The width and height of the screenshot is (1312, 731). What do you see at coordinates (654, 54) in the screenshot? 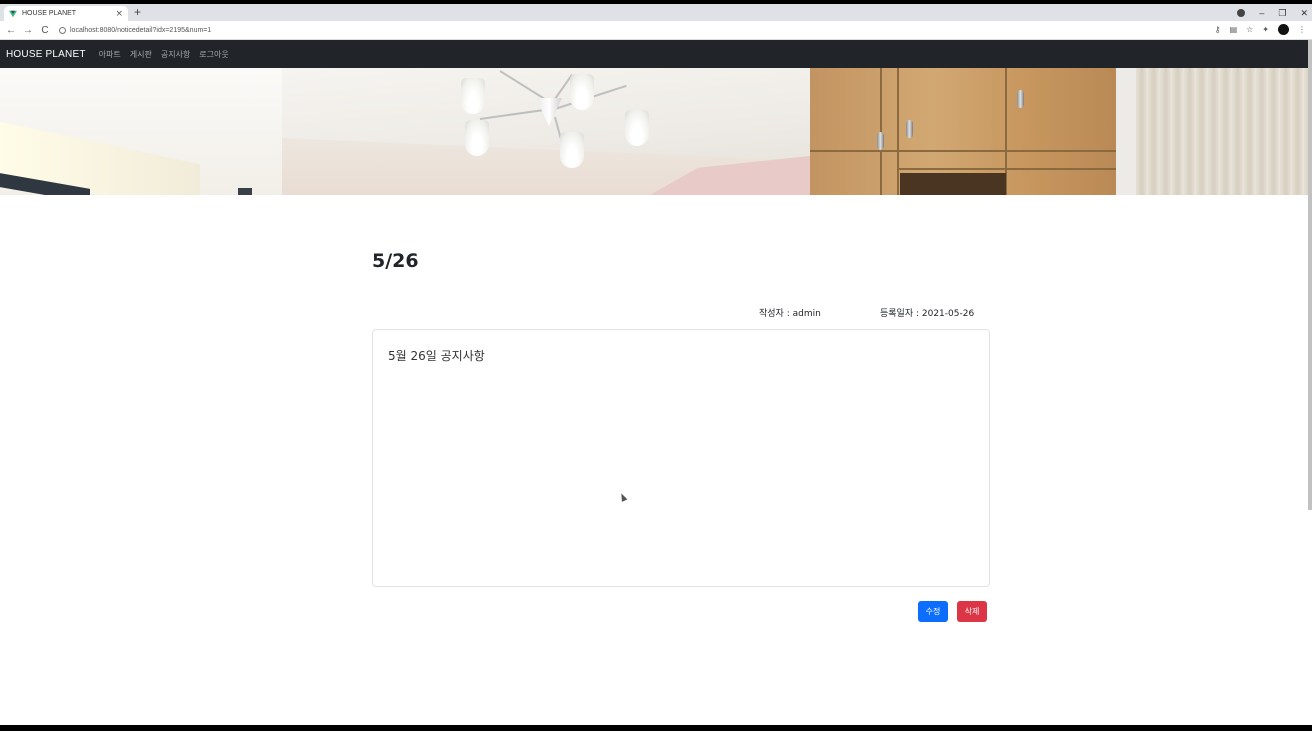
I see `site-navbar: HOUSE PLANET 아파트 게시판 공지사항 로그아웃` at bounding box center [654, 54].